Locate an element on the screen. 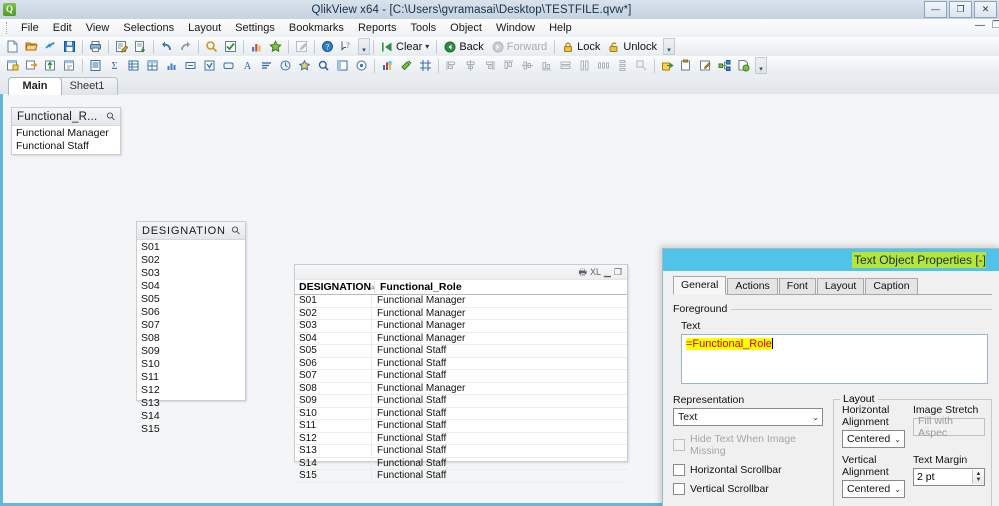 The width and height of the screenshot is (999, 506). table-row: S08 Functional Manager is located at coordinates (461, 388).